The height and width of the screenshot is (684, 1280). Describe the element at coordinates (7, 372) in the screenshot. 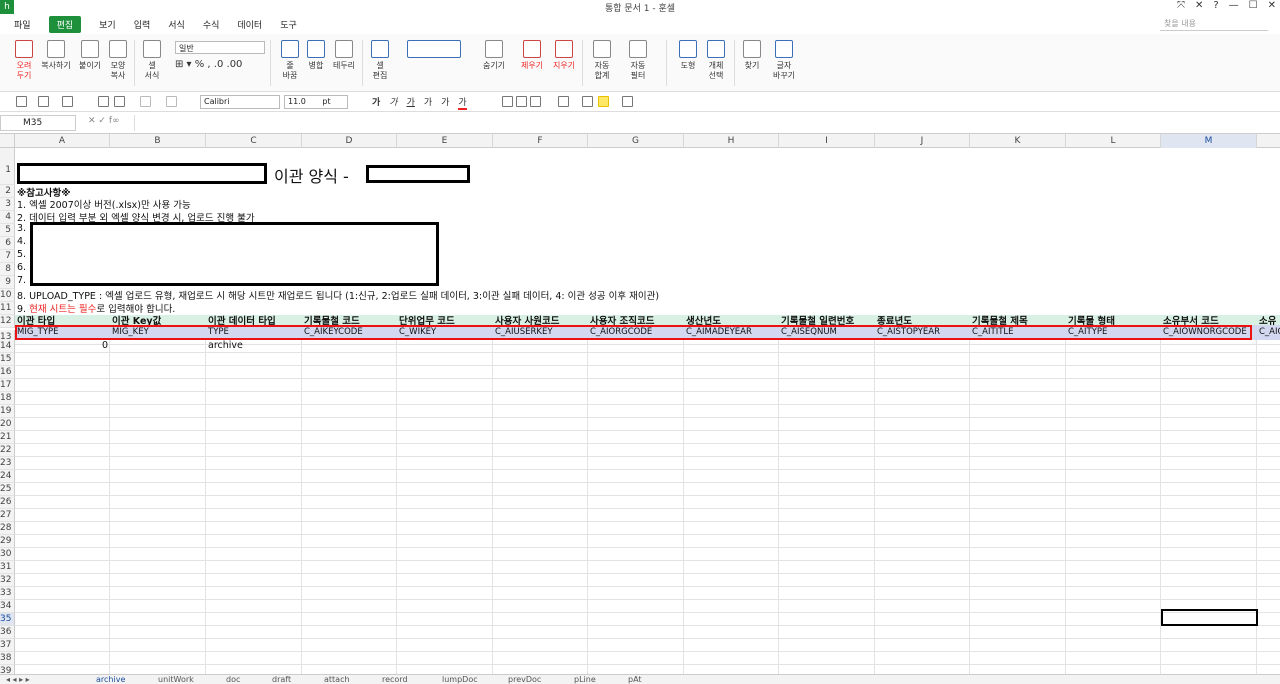

I see `row-header: 16` at that location.